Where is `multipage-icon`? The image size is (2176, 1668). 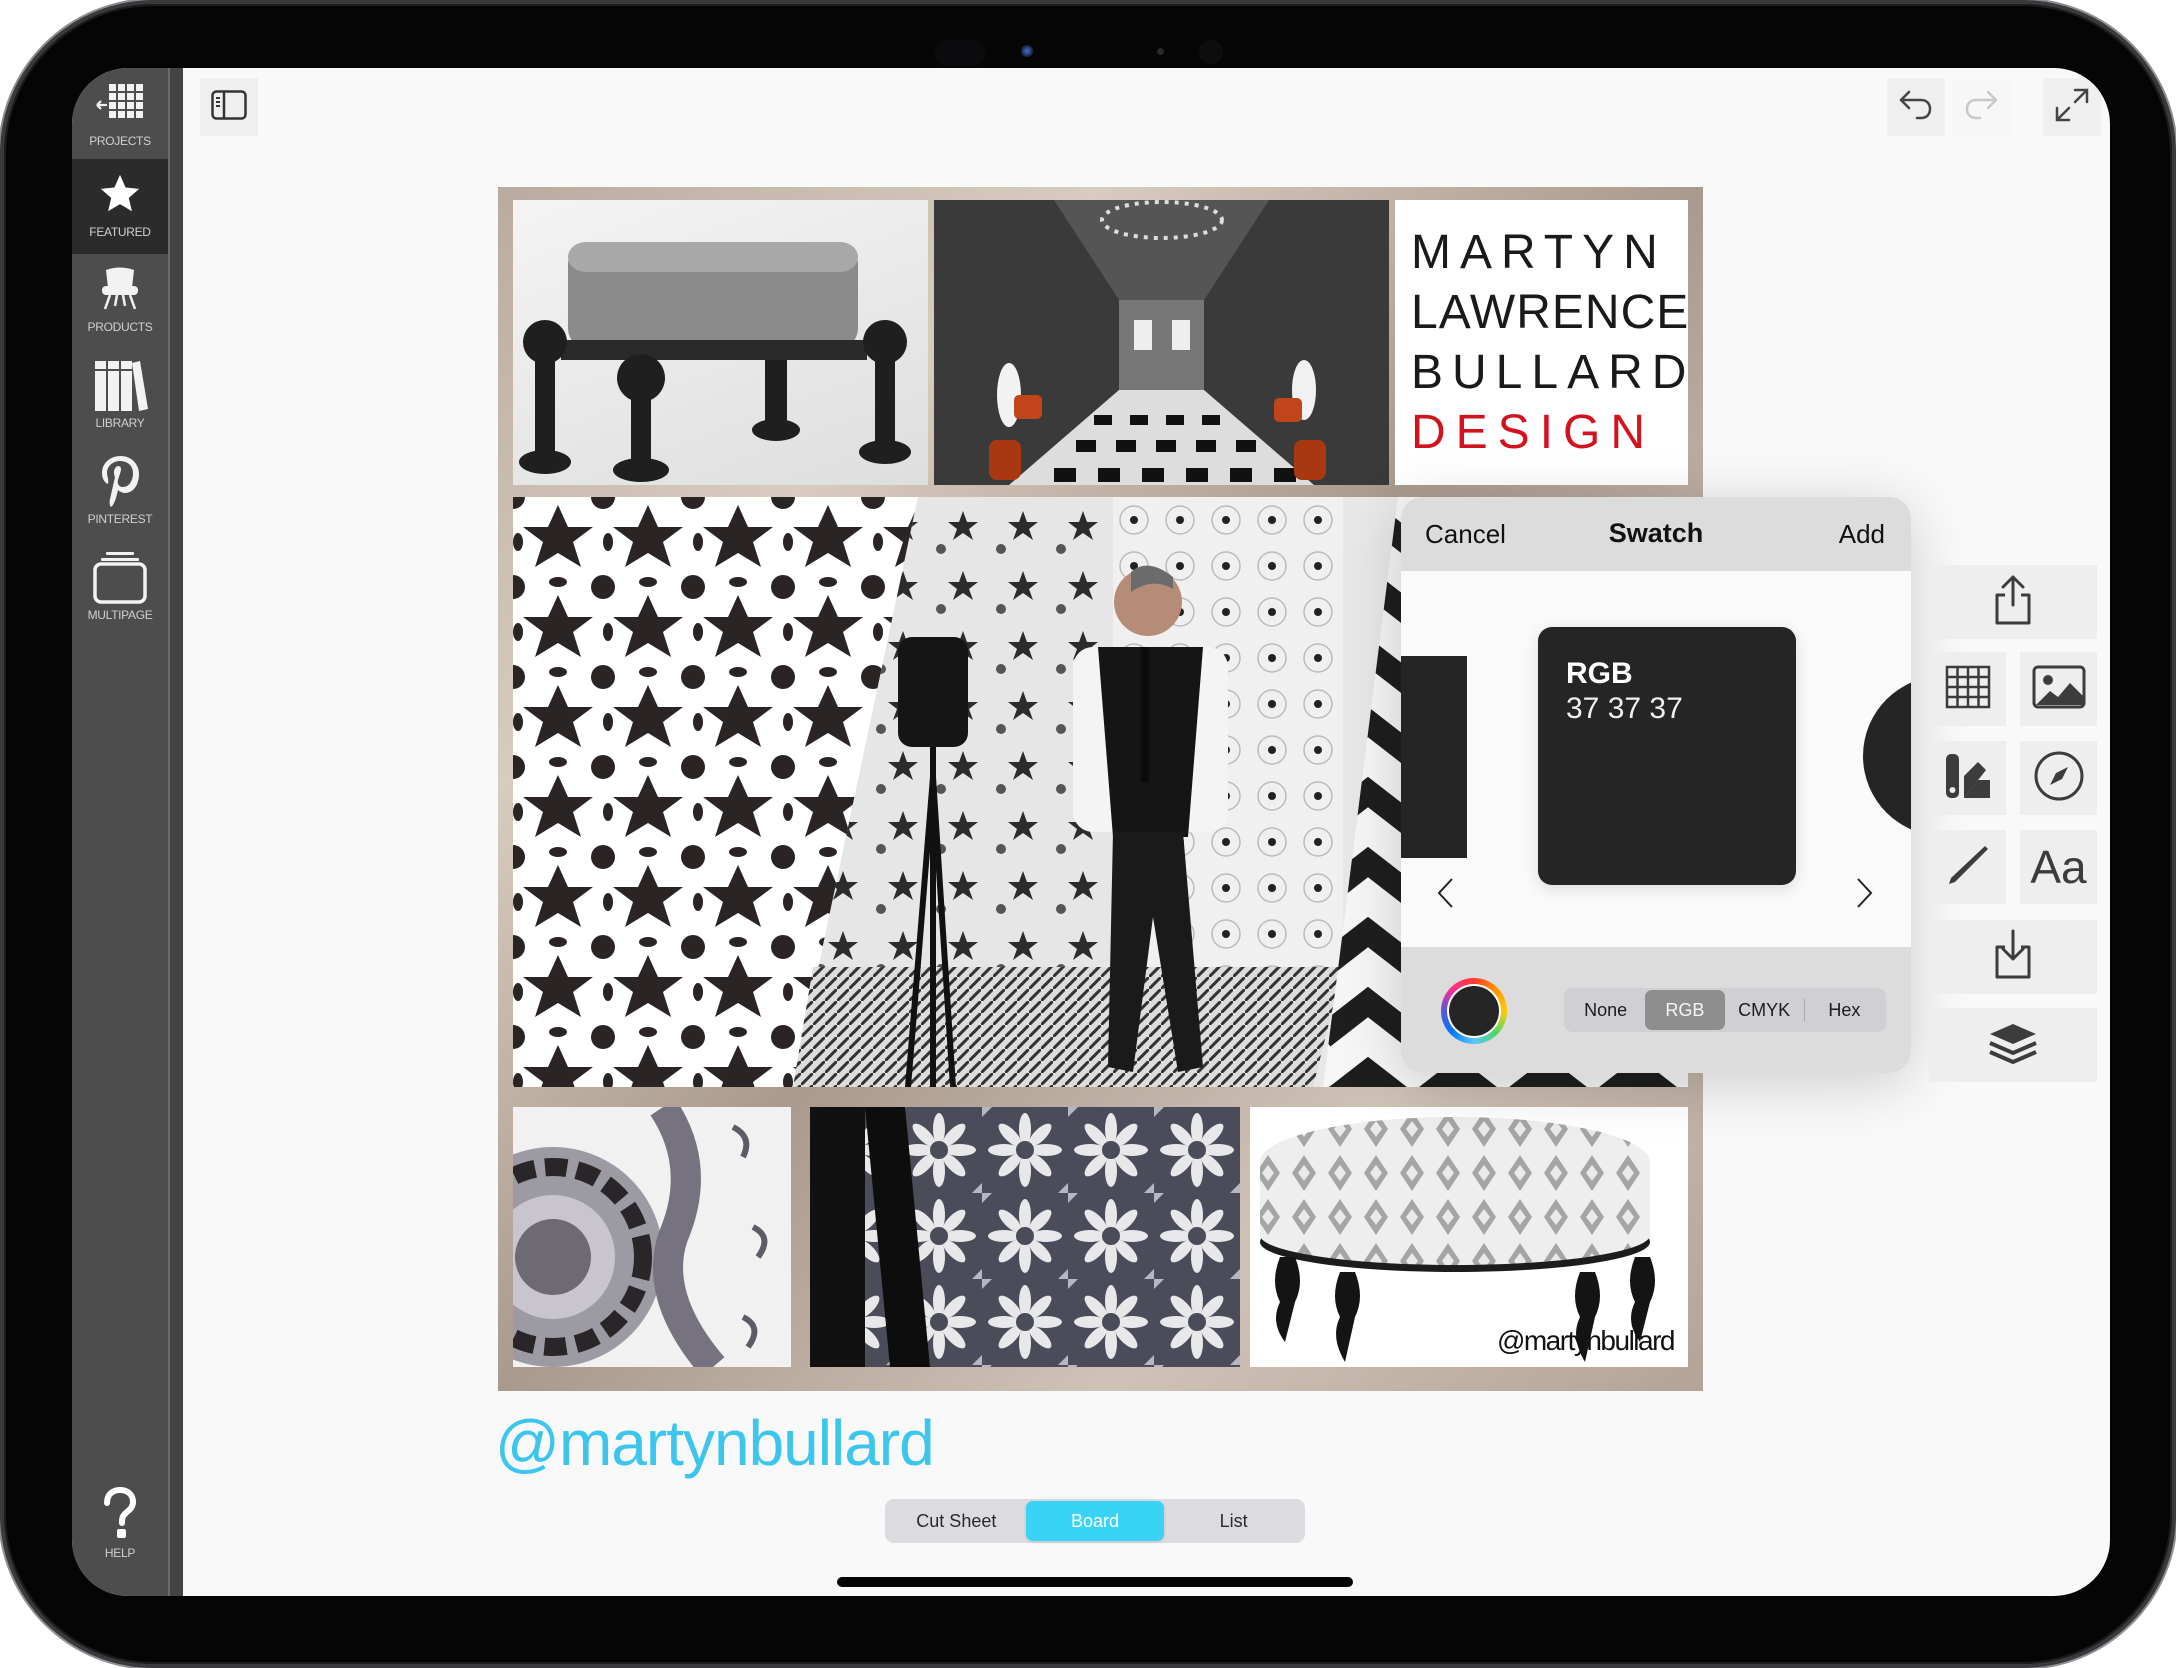 multipage-icon is located at coordinates (120, 577).